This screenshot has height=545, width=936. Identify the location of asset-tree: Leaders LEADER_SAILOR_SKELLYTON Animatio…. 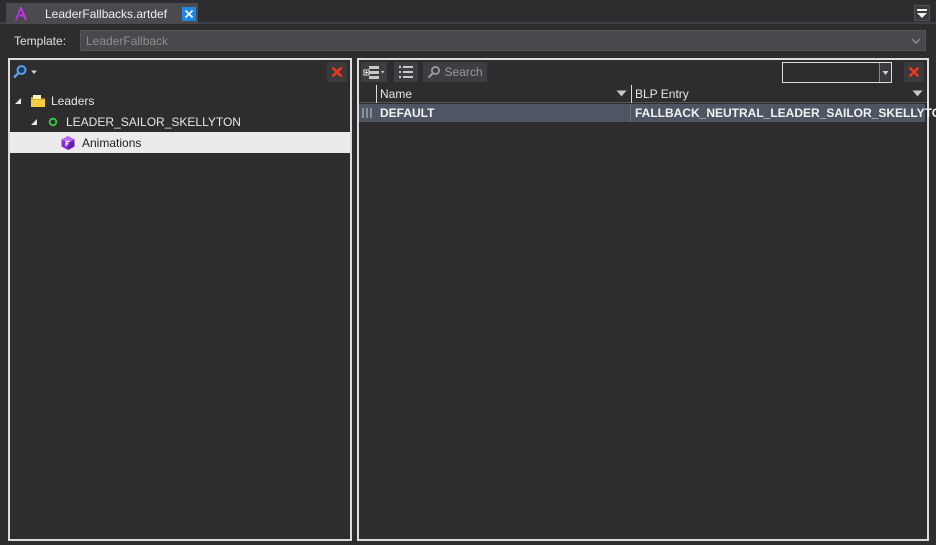
(180, 121).